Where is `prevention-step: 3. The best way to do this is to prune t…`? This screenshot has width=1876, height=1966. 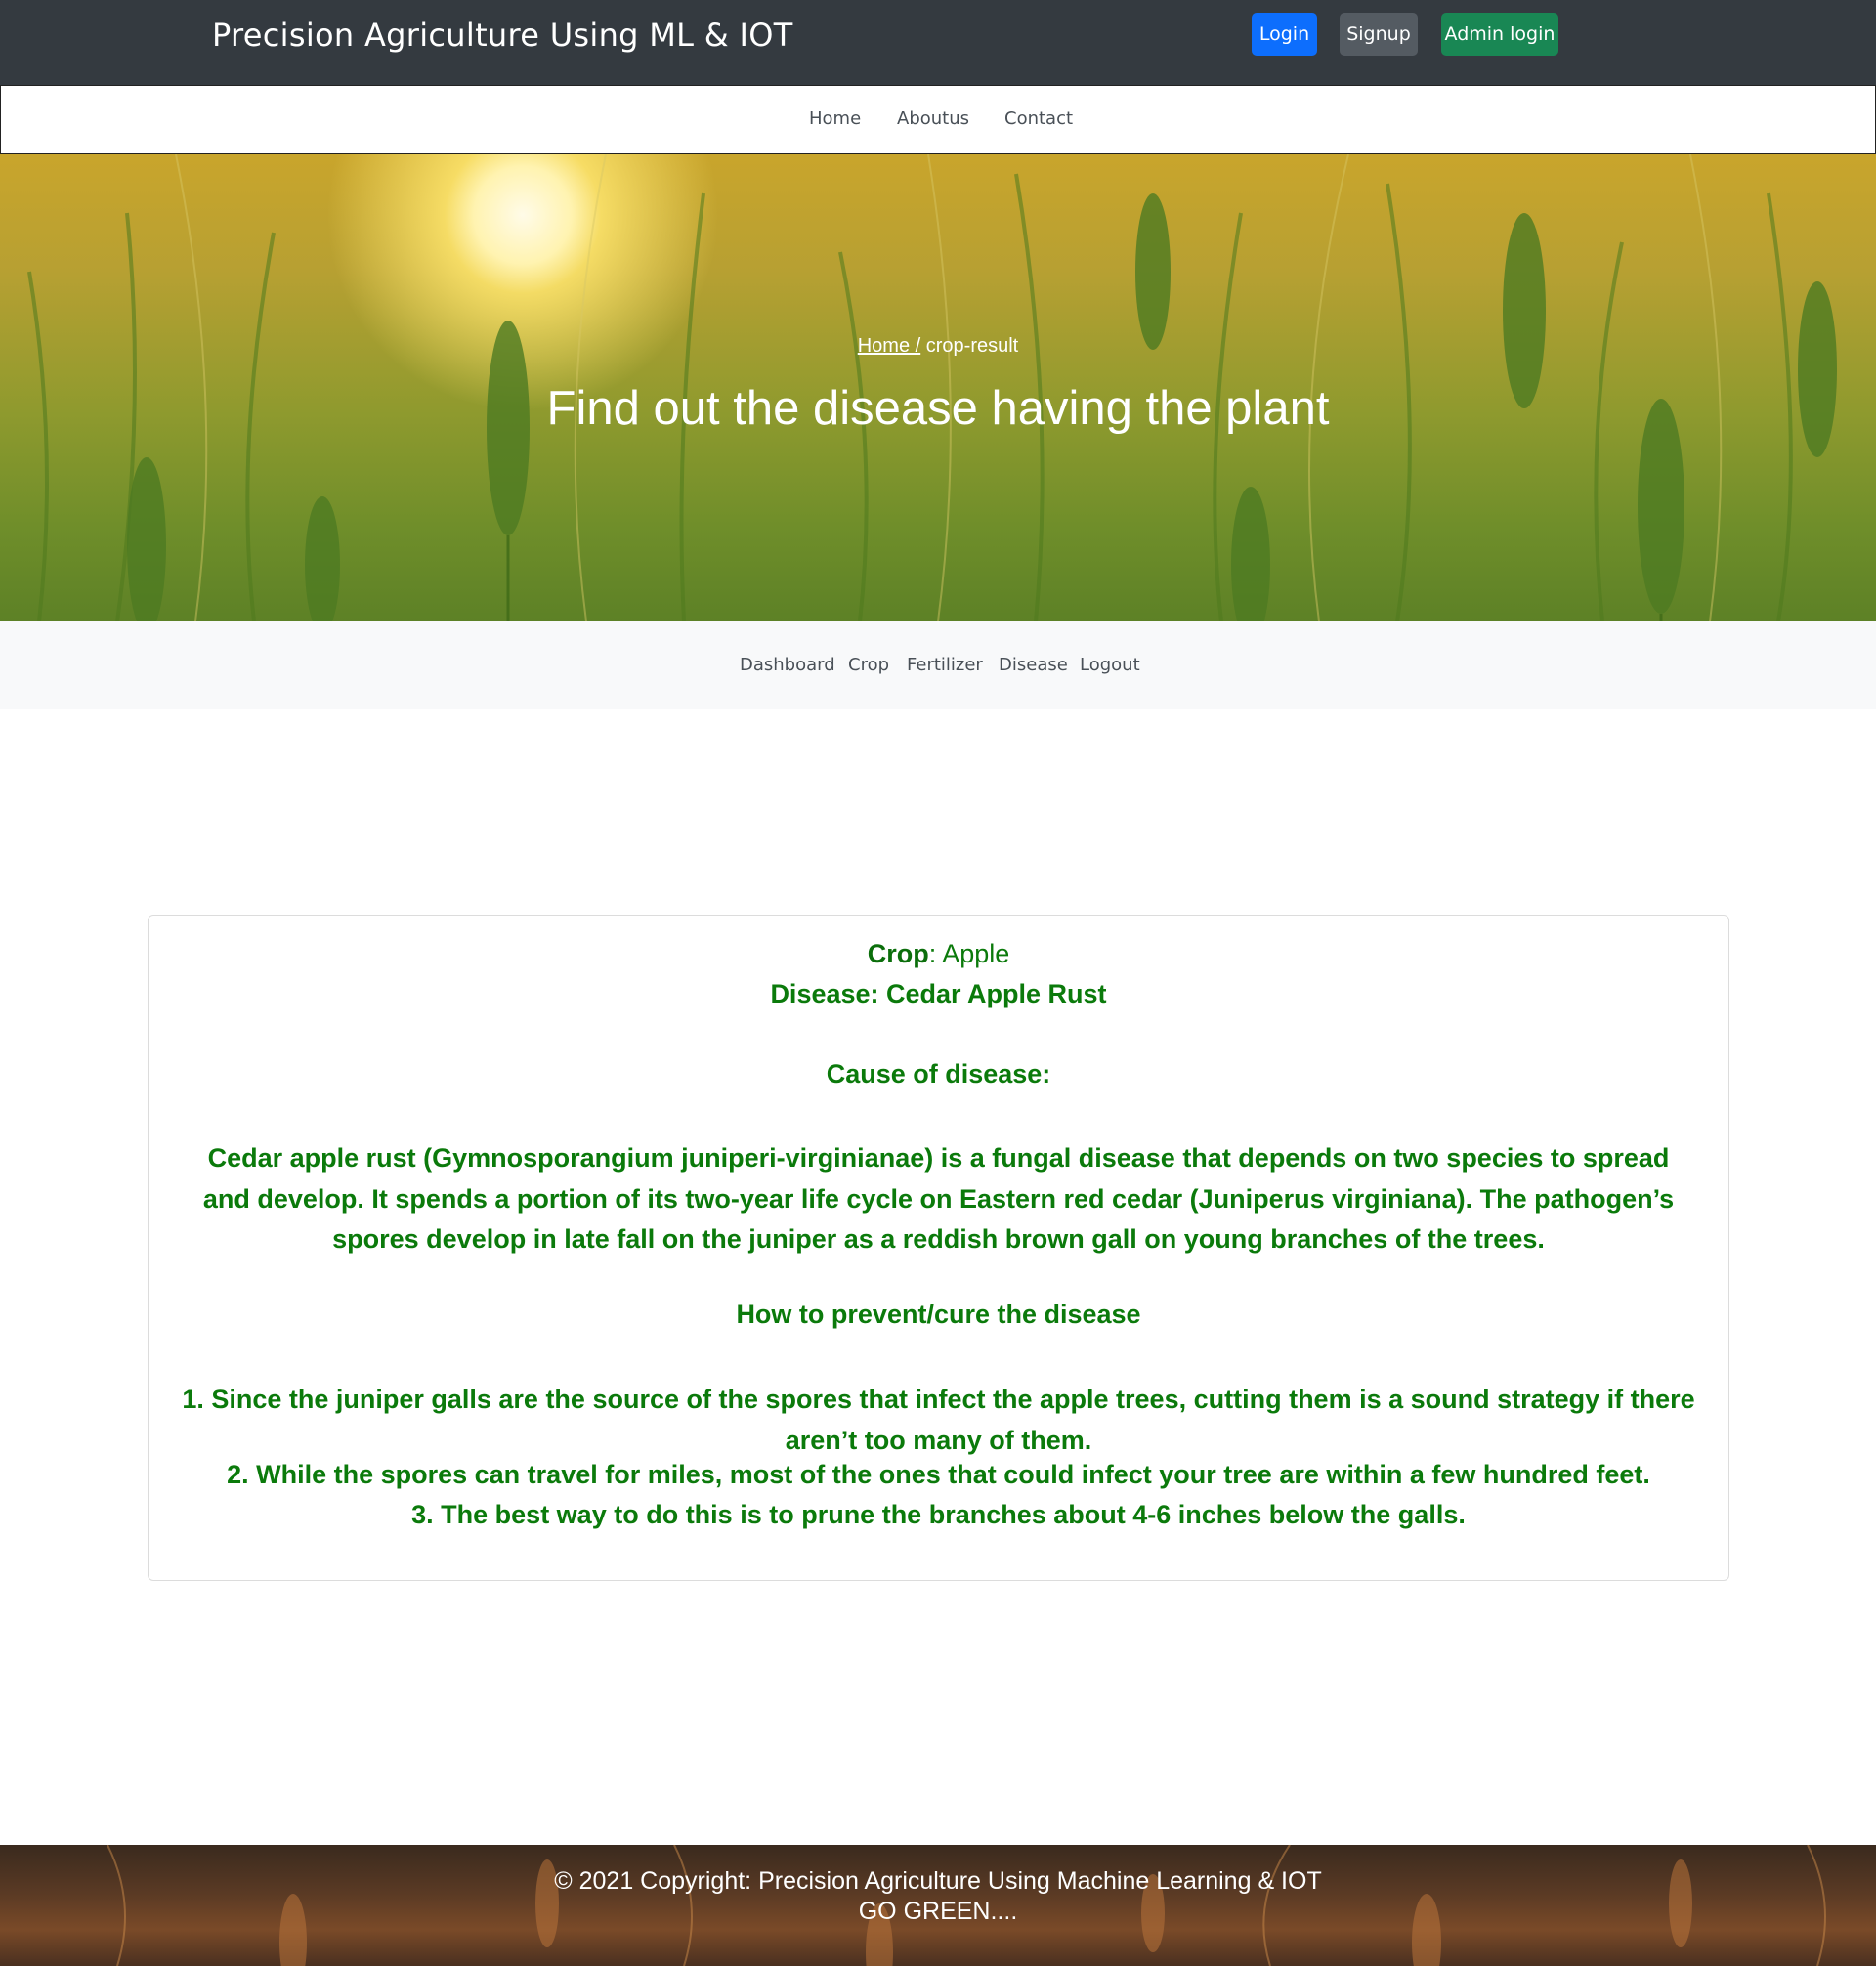 prevention-step: 3. The best way to do this is to prune t… is located at coordinates (938, 1514).